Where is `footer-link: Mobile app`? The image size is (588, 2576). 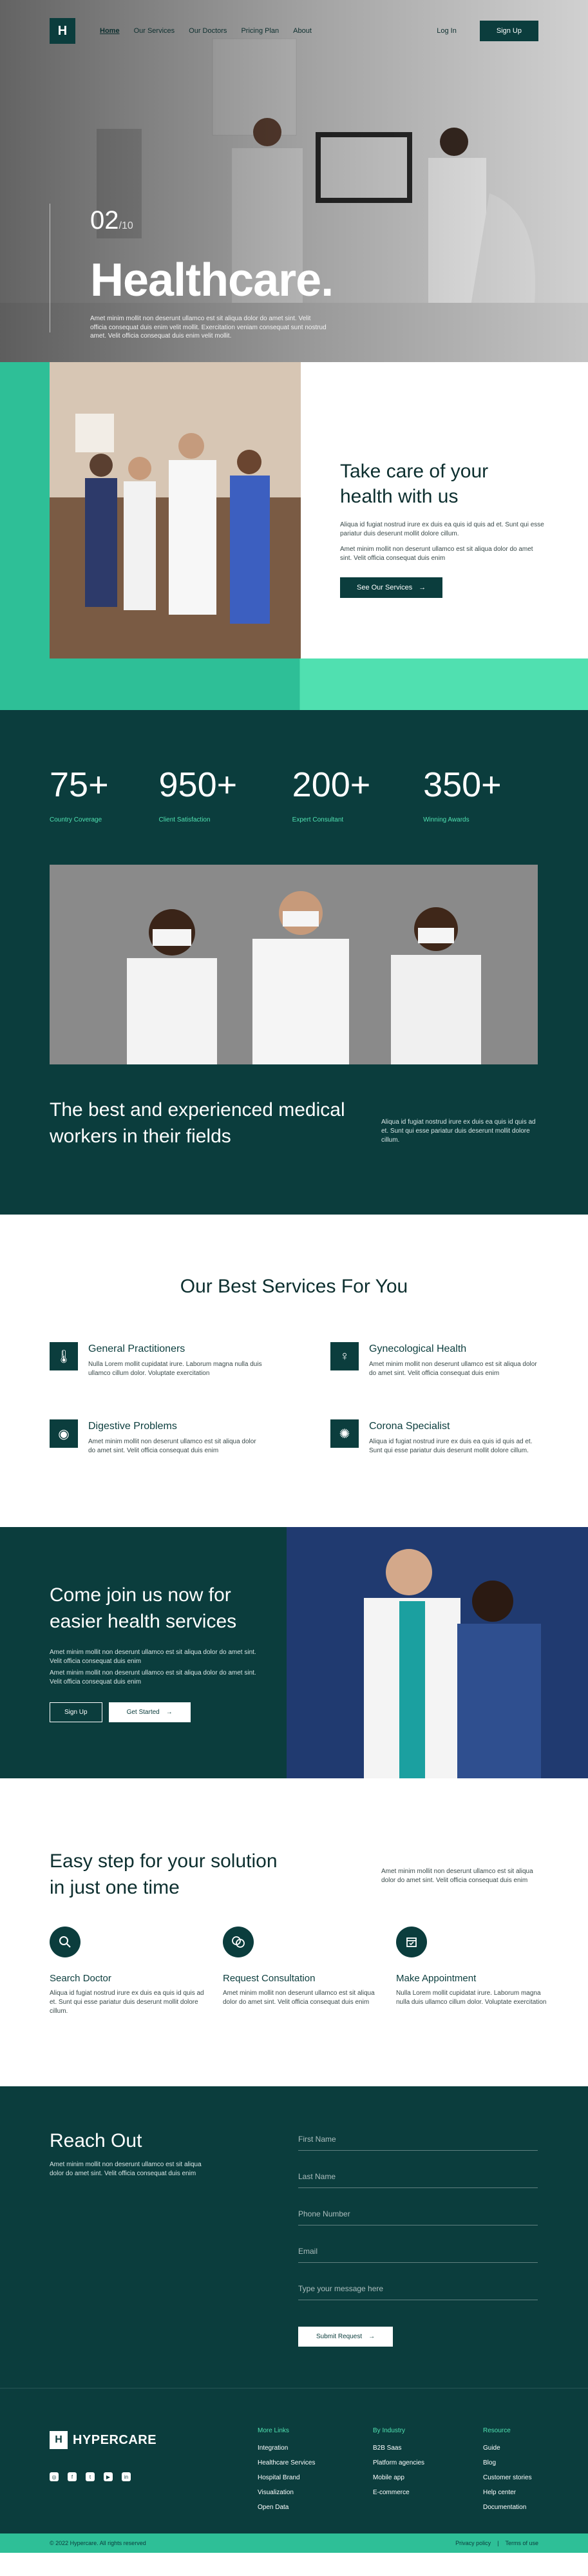
footer-link: Mobile app is located at coordinates (398, 2478).